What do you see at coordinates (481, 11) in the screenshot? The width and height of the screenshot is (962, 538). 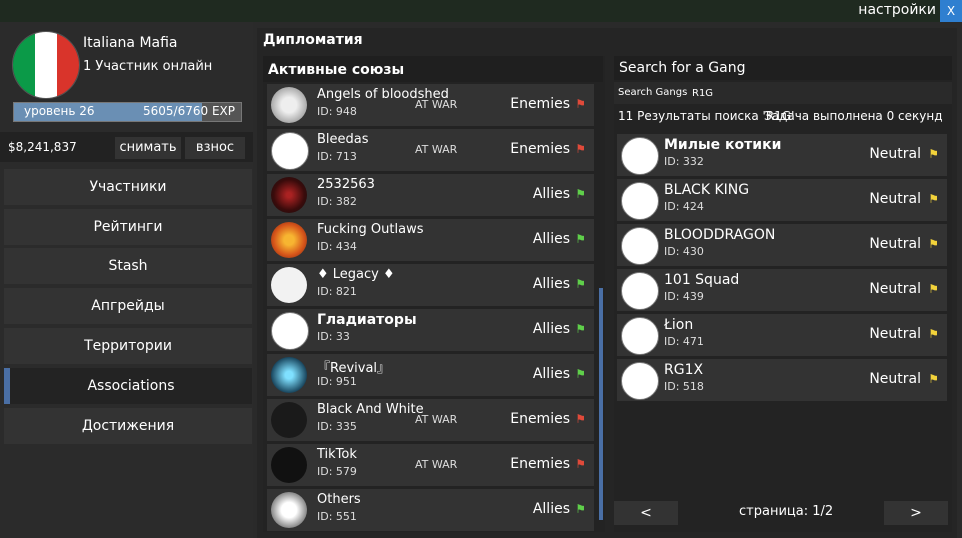 I see `top-bar: настройки X` at bounding box center [481, 11].